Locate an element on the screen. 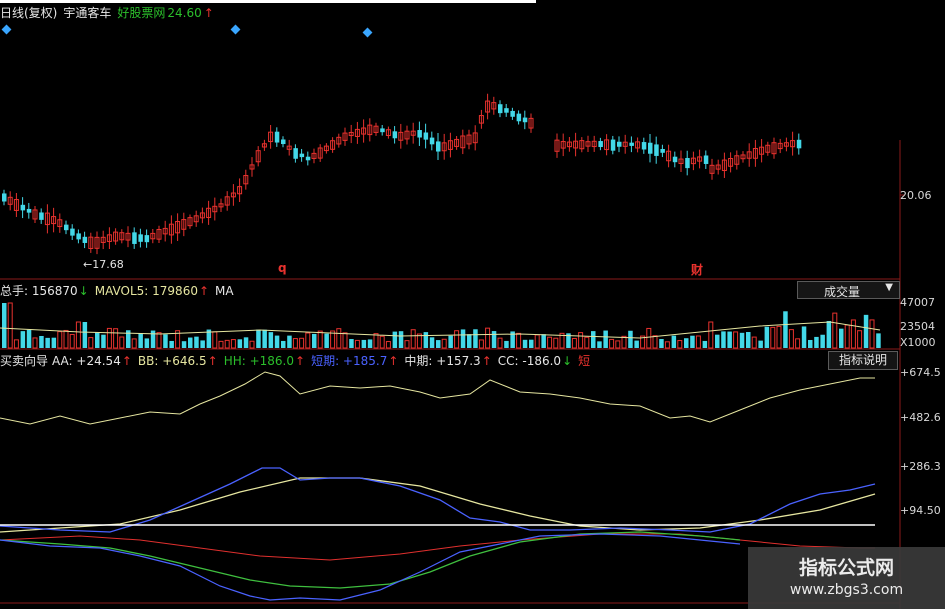  indicator-dropdown: 成交量 ▼ is located at coordinates (848, 290).